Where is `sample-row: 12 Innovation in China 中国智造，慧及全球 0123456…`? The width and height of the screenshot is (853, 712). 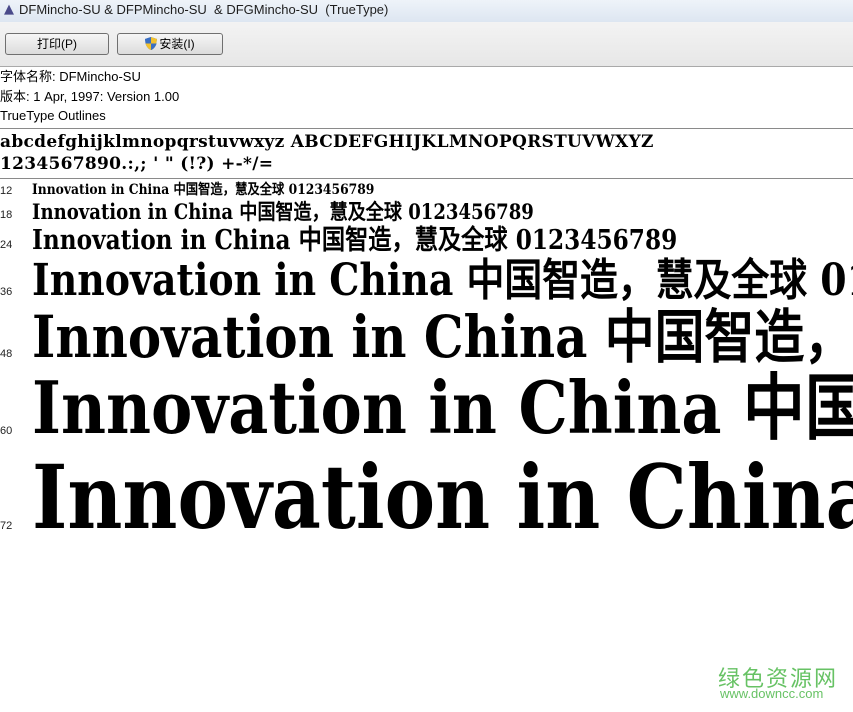 sample-row: 12 Innovation in China 中国智造，慧及全球 0123456… is located at coordinates (426, 191).